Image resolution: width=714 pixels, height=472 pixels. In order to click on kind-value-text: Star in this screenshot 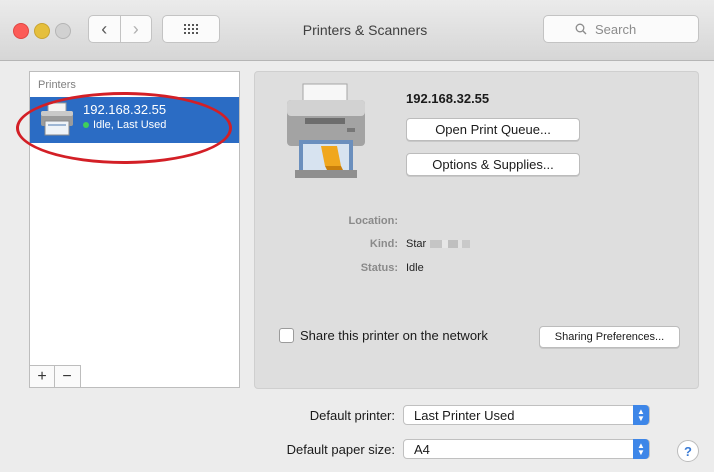, I will do `click(416, 244)`.